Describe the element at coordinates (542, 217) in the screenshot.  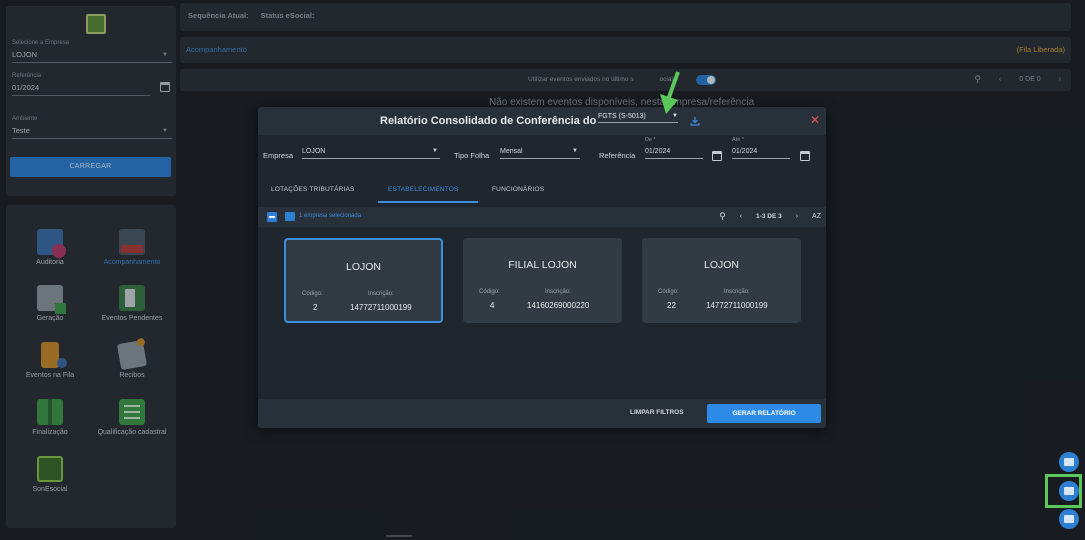
I see `selection-bar: 1 empresa selecionada ⚲ ‹ 1-3 DE 3 › AZ` at that location.